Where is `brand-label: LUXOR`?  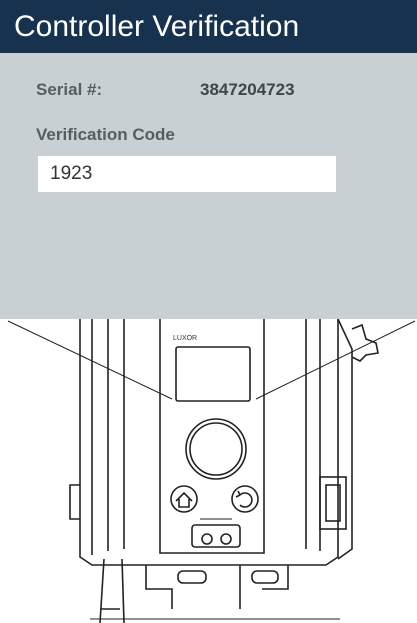 brand-label: LUXOR is located at coordinates (185, 338).